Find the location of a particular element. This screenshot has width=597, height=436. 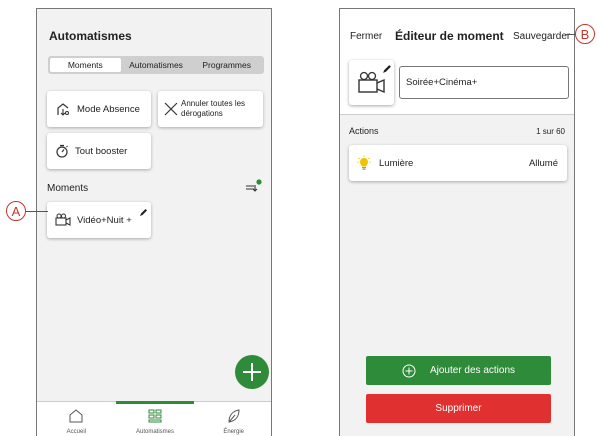

add-button is located at coordinates (252, 372).